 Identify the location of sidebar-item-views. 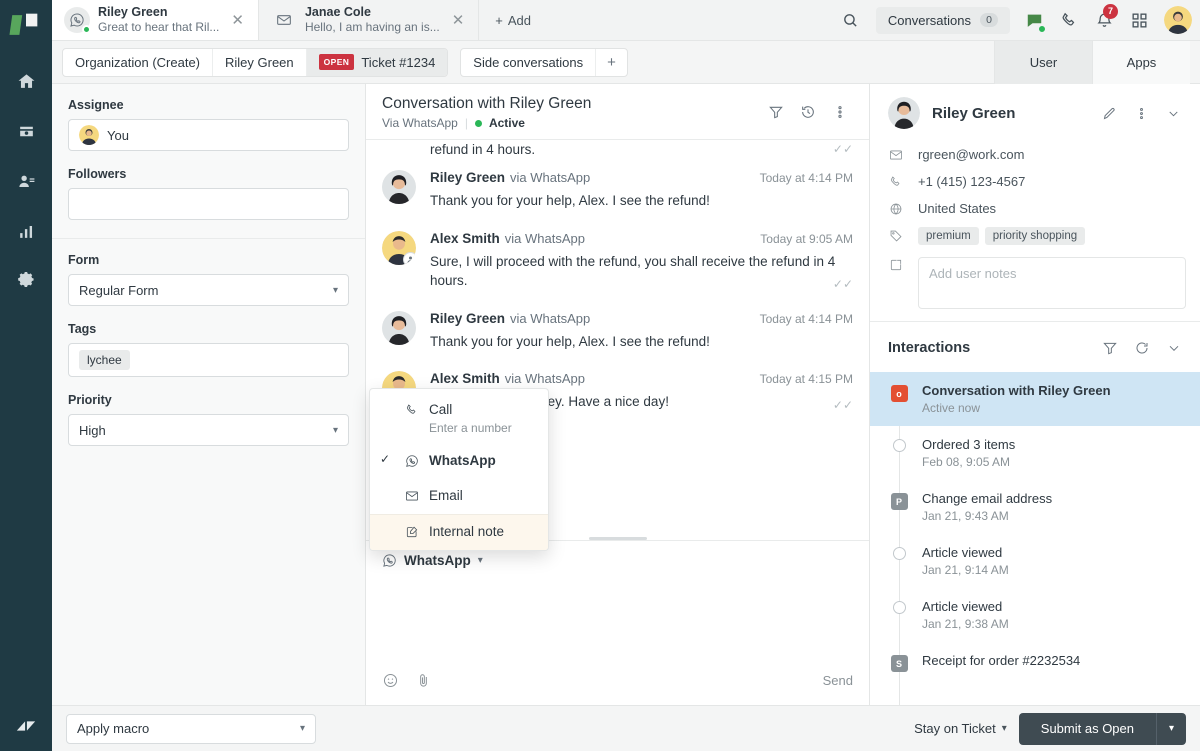
(26, 131).